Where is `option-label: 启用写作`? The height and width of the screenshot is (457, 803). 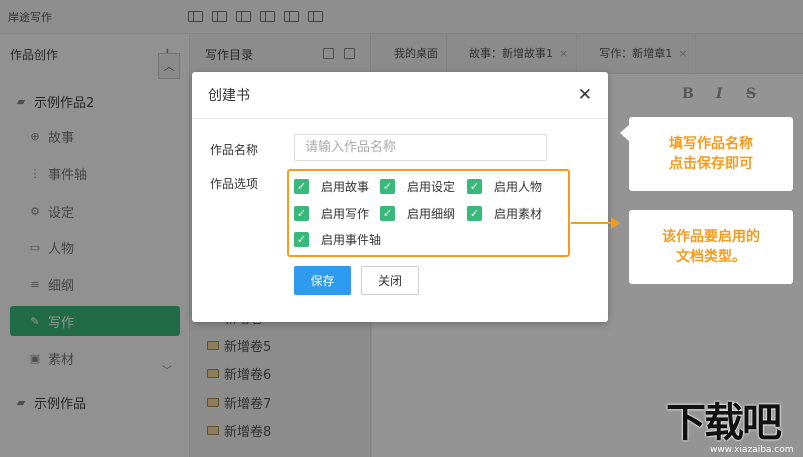 option-label: 启用写作 is located at coordinates (345, 214).